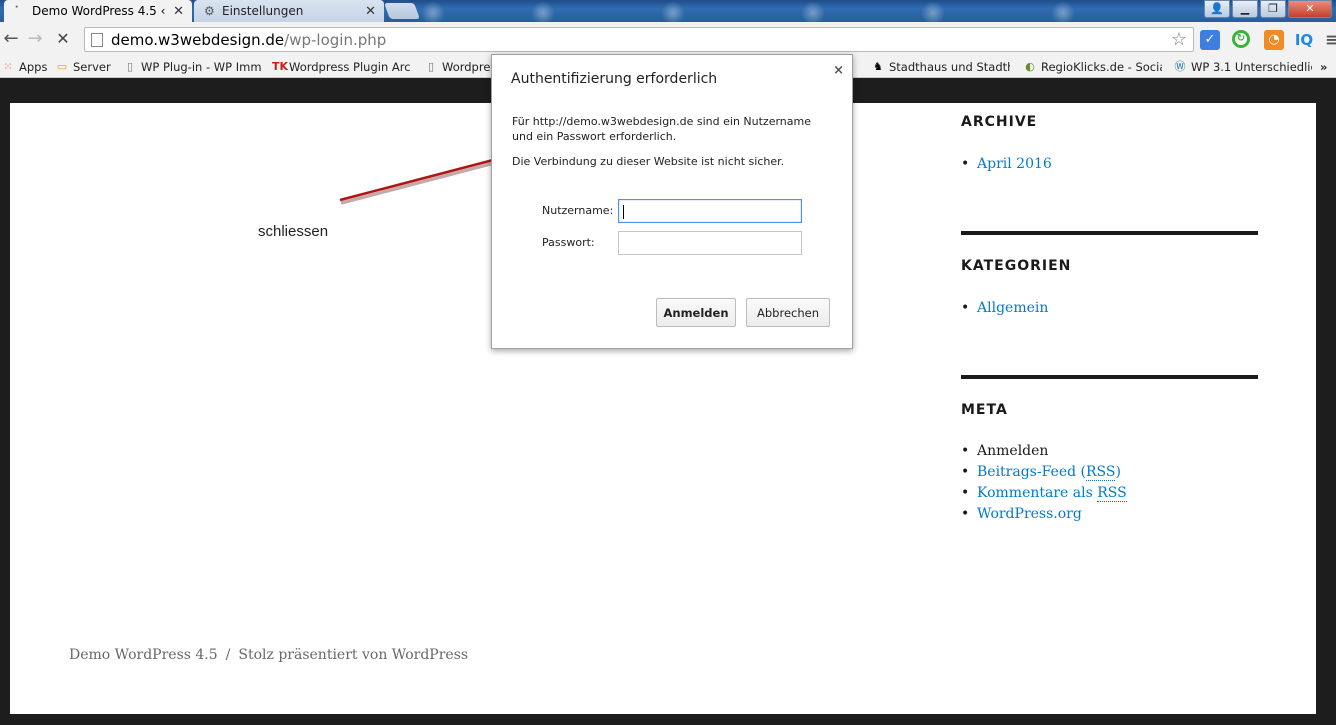 The width and height of the screenshot is (1336, 725). What do you see at coordinates (1180, 66) in the screenshot?
I see `wordpress-icon: Ⓦ` at bounding box center [1180, 66].